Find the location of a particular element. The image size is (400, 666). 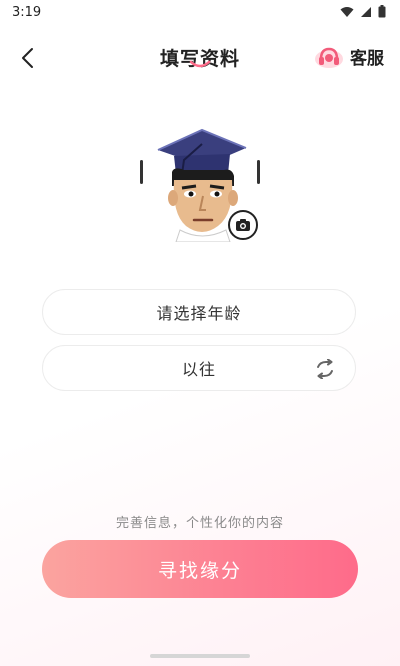

nickname-value: 以往 is located at coordinates (198, 369).